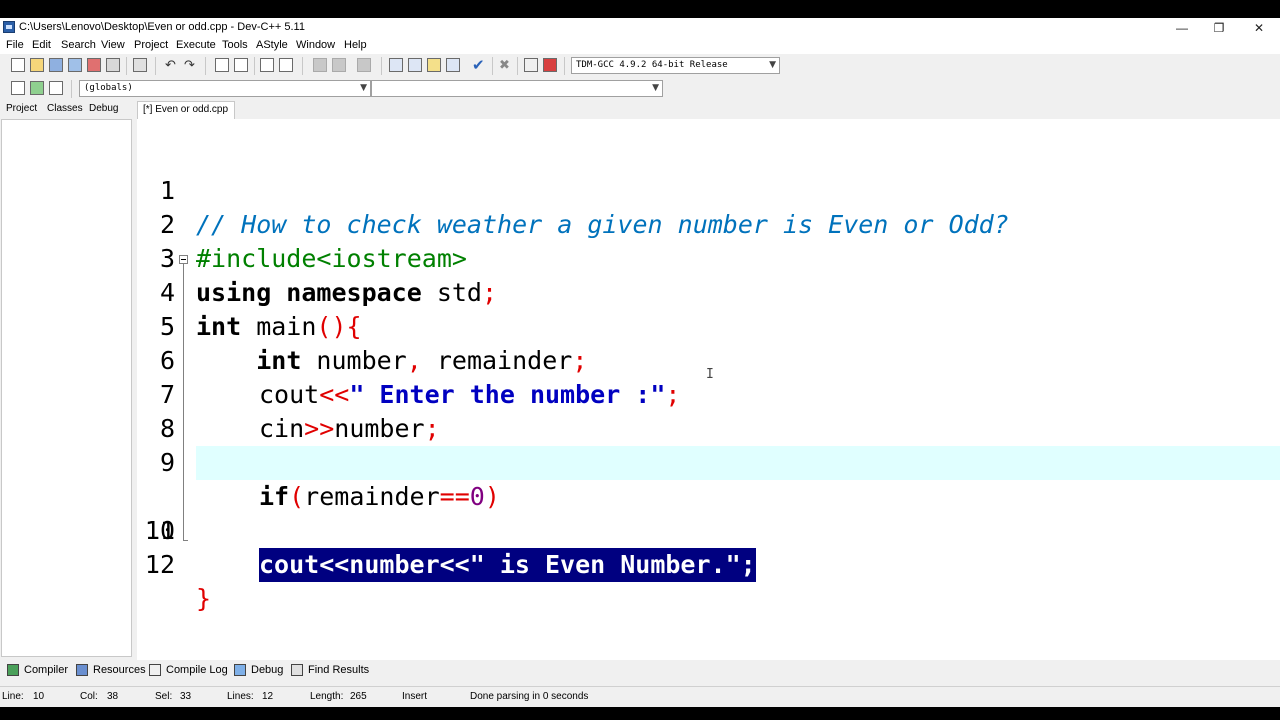 The width and height of the screenshot is (1280, 720). Describe the element at coordinates (1219, 28) in the screenshot. I see `restore-button: ❐` at that location.